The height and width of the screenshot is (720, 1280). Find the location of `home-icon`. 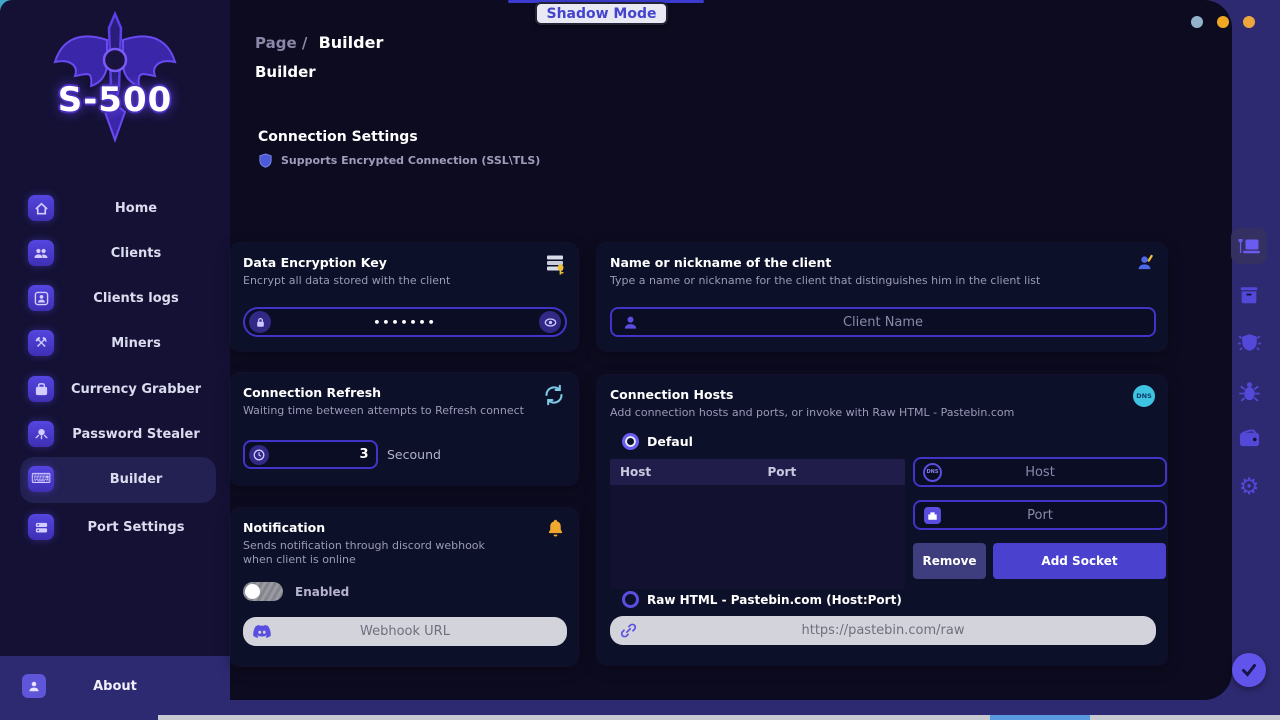

home-icon is located at coordinates (41, 208).